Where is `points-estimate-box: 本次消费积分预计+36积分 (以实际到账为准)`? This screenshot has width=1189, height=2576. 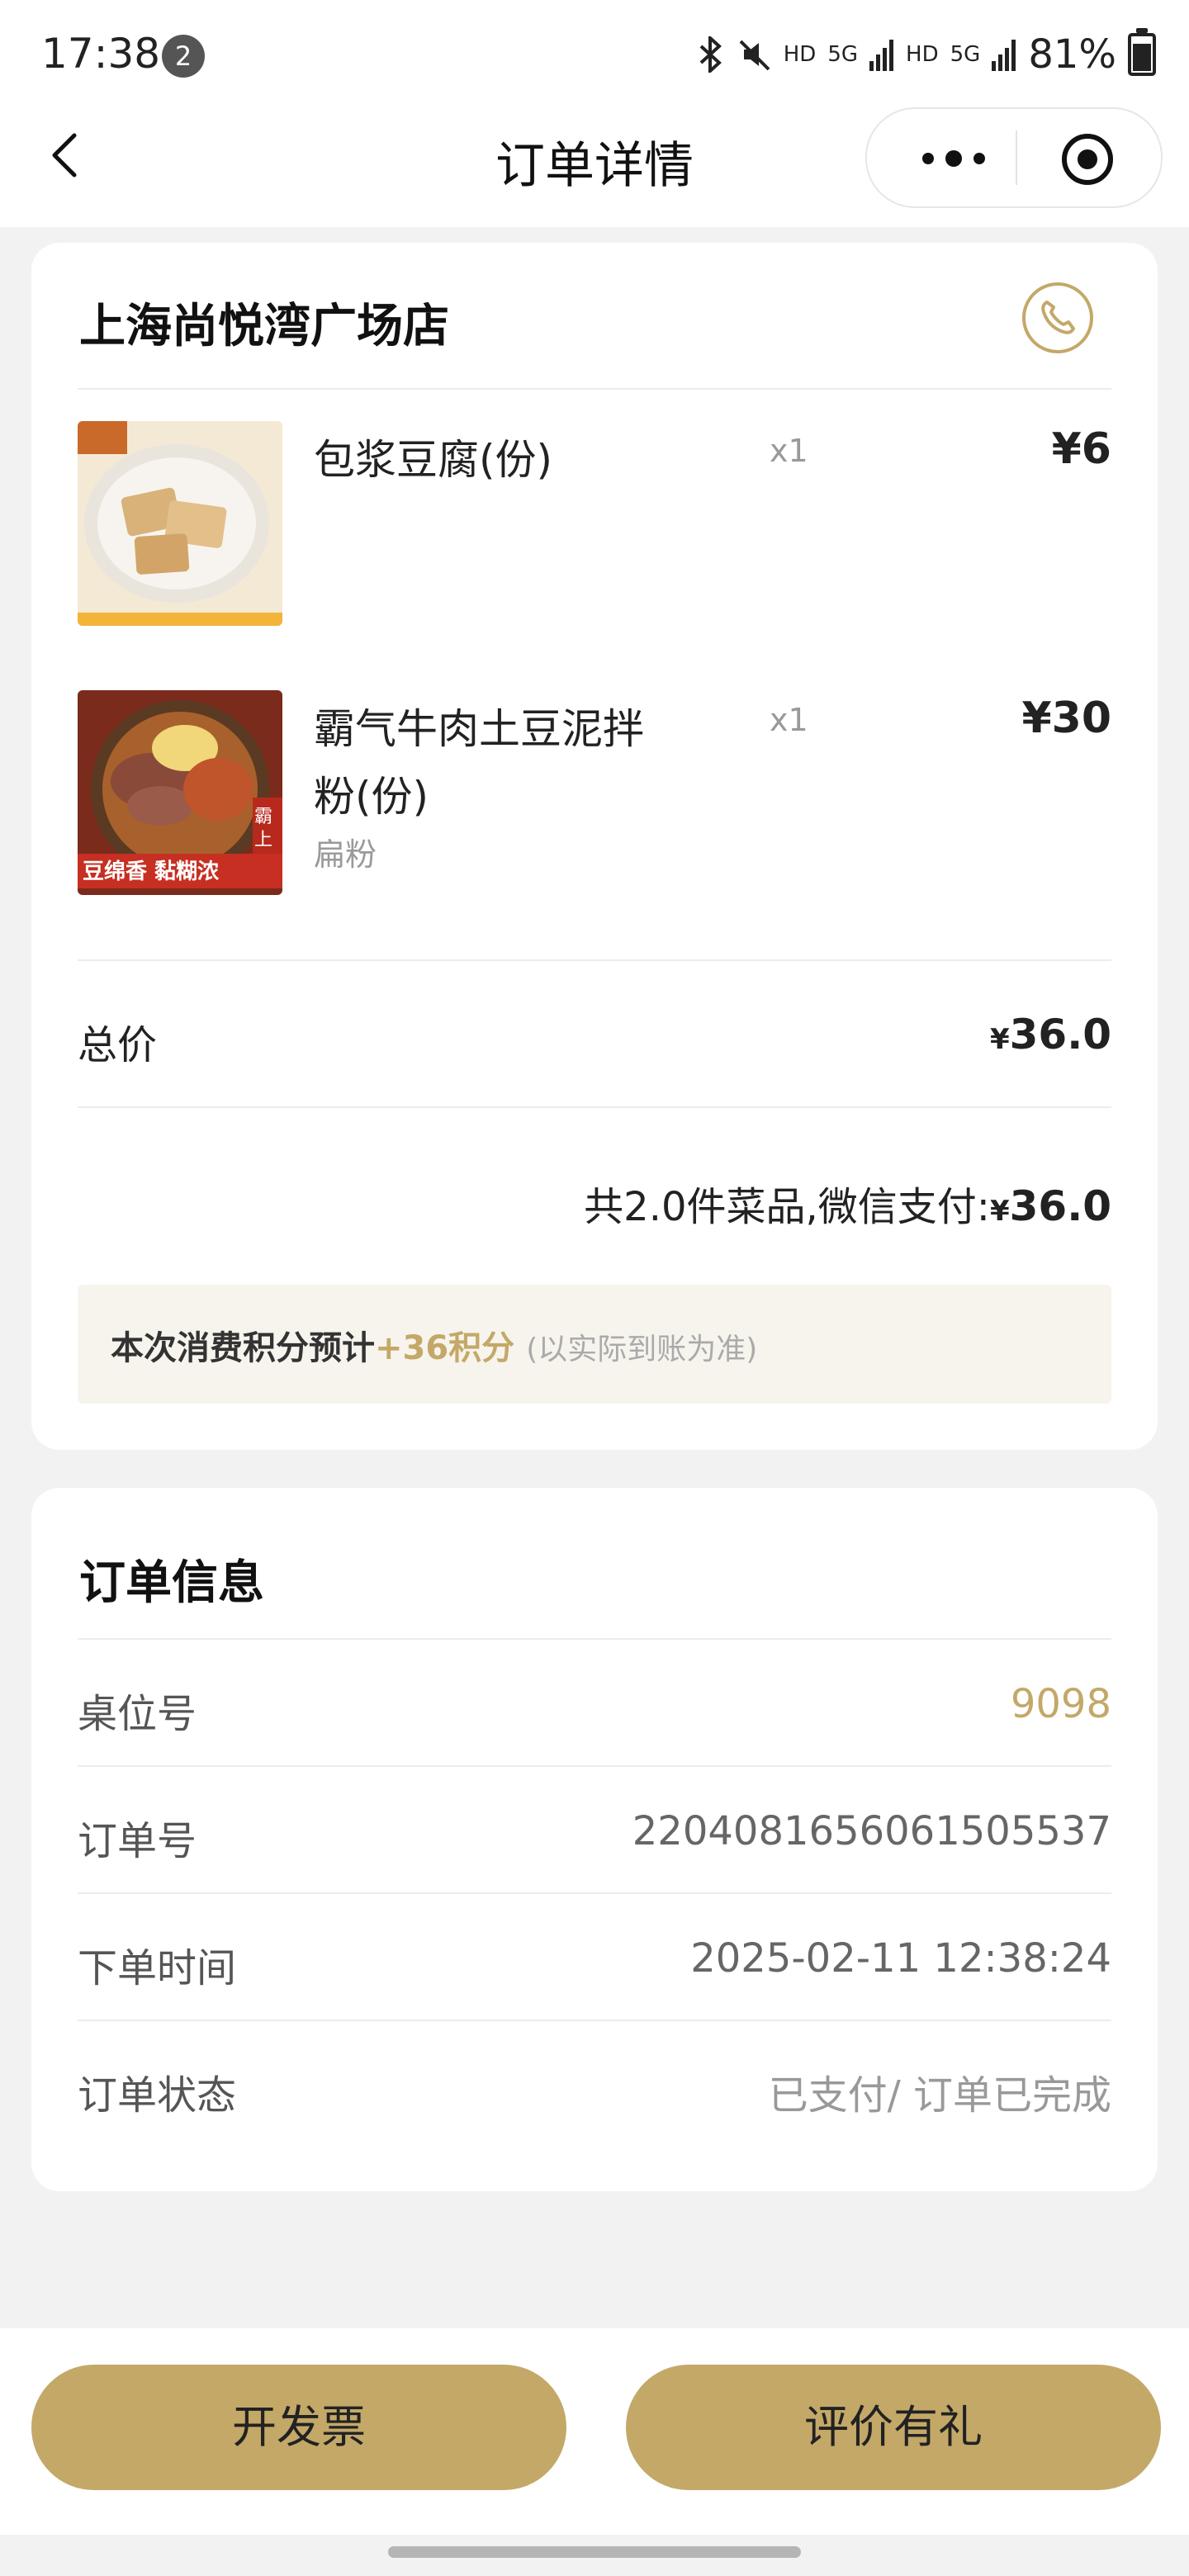
points-estimate-box: 本次消费积分预计+36积分 (以实际到账为准) is located at coordinates (594, 1344).